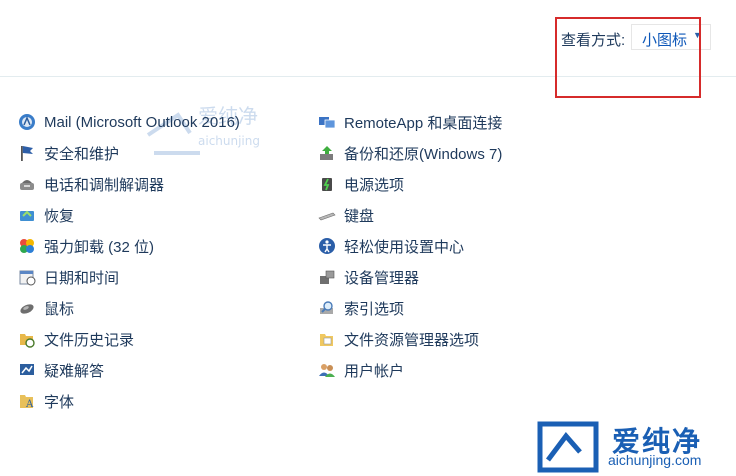 The image size is (736, 476). Describe the element at coordinates (327, 216) in the screenshot. I see `keyboard-icon` at that location.